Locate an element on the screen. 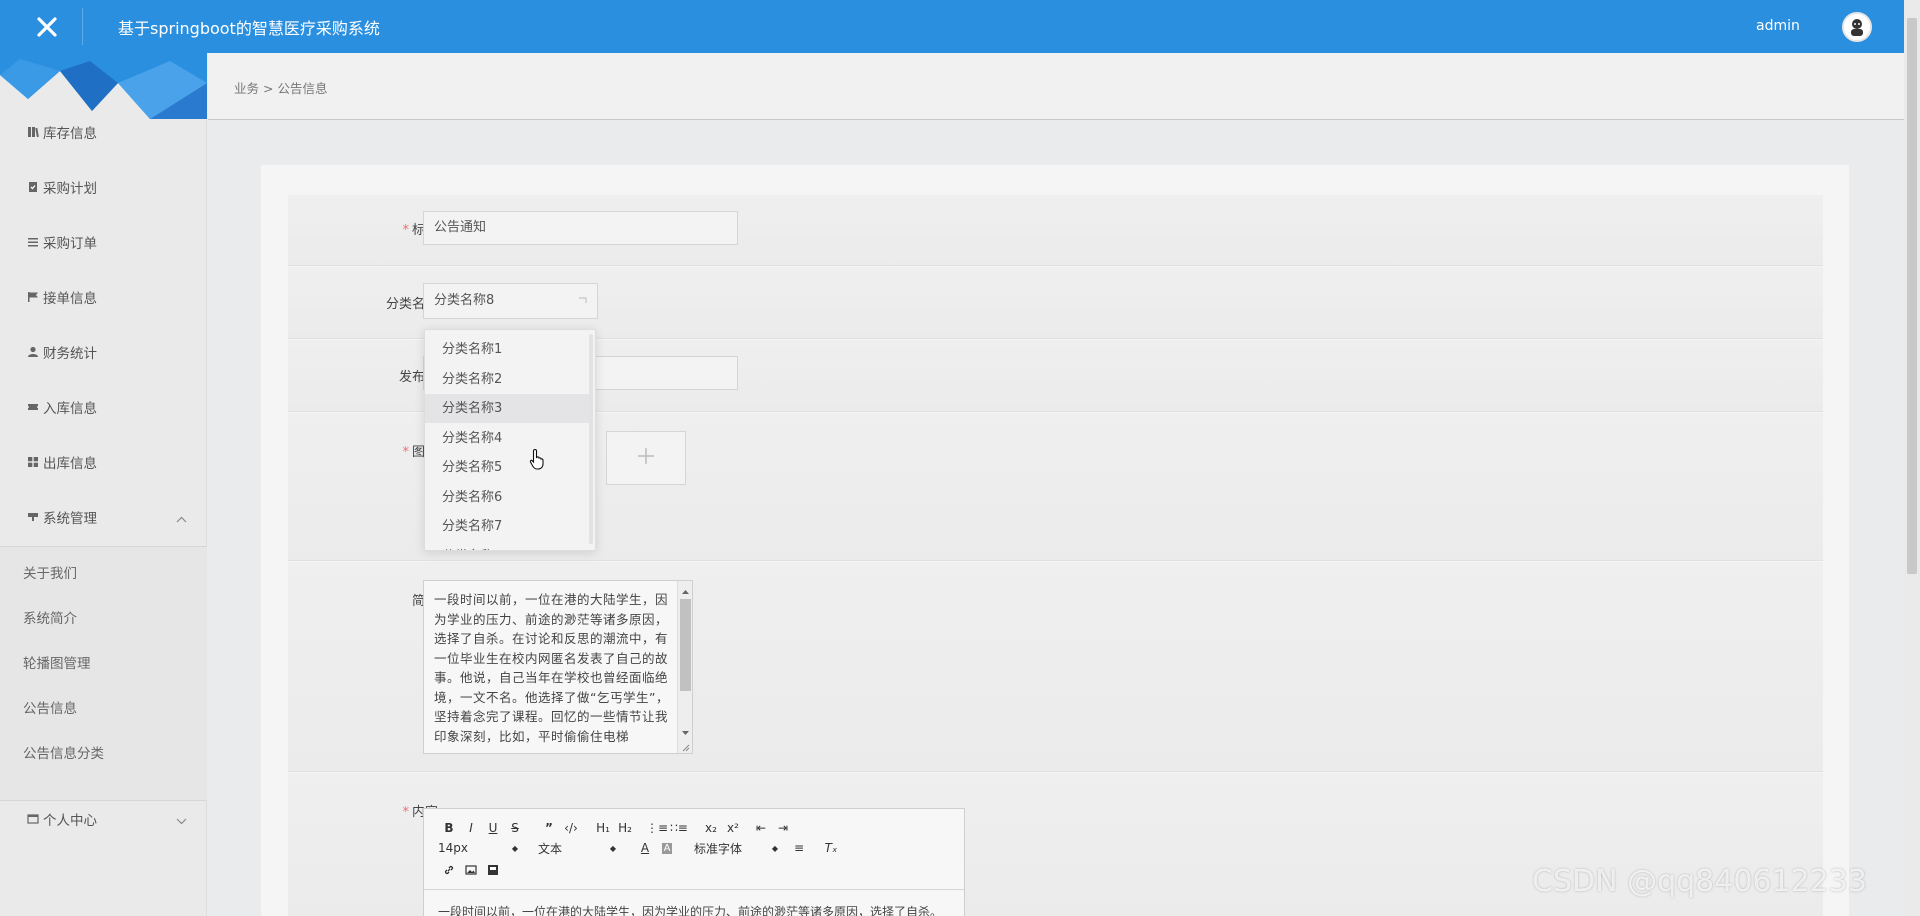  sidebar-item-stock-out: 出库信息 is located at coordinates (103, 462).